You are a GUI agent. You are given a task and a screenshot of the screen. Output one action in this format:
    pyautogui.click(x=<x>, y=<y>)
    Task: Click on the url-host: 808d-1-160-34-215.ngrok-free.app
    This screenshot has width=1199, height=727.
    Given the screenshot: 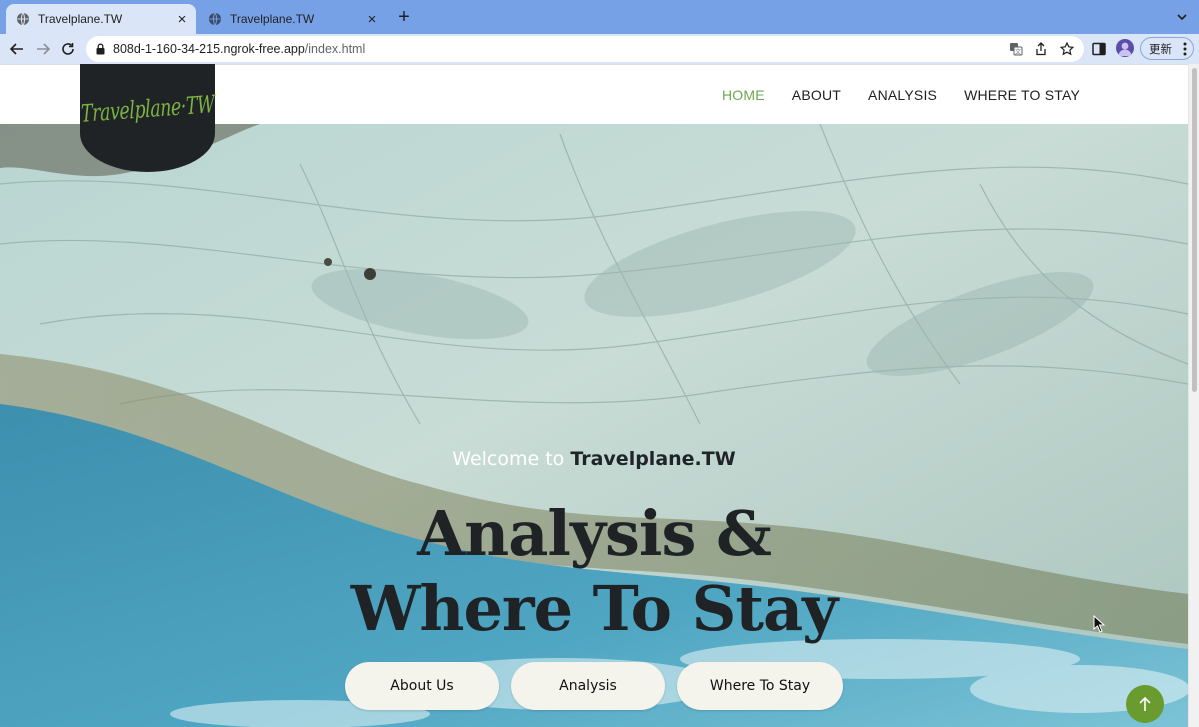 What is the action you would take?
    pyautogui.click(x=209, y=49)
    